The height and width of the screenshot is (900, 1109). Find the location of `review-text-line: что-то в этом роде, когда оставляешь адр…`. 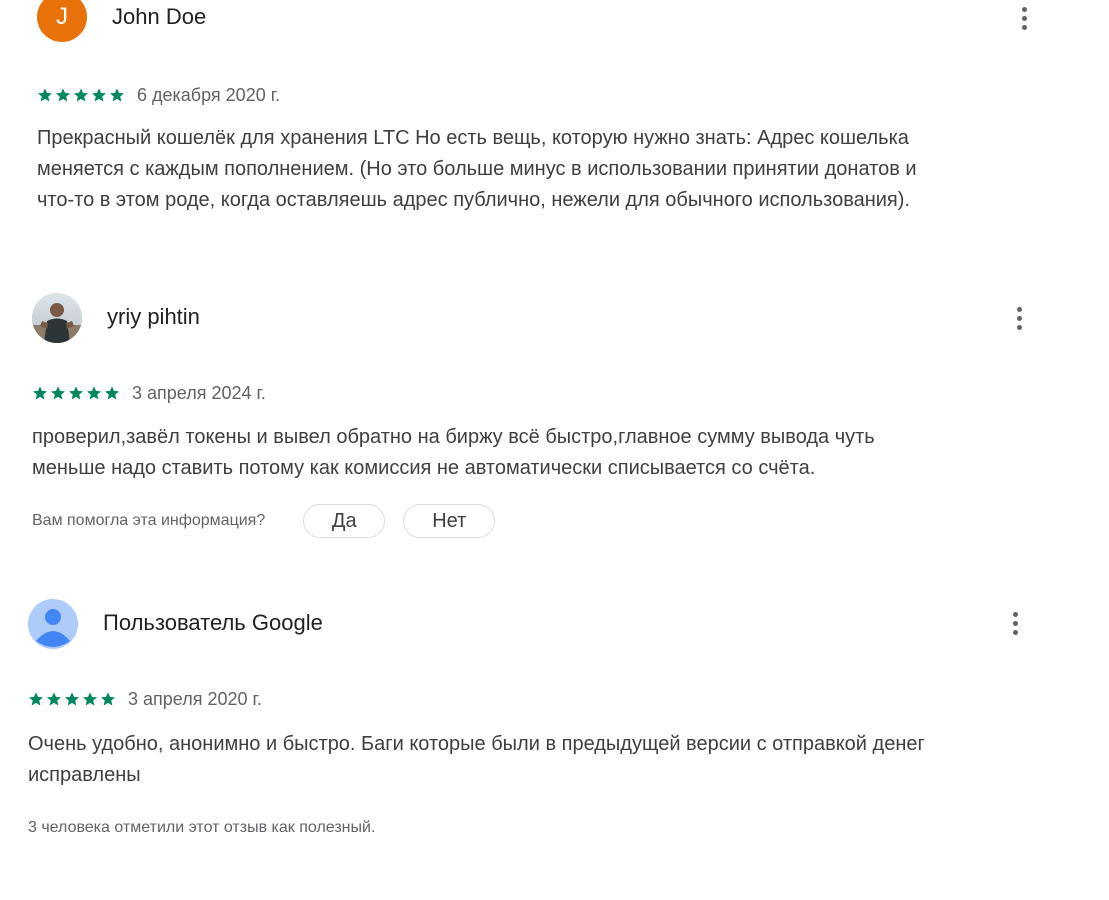

review-text-line: что-то в этом роде, когда оставляешь адр… is located at coordinates (473, 200).